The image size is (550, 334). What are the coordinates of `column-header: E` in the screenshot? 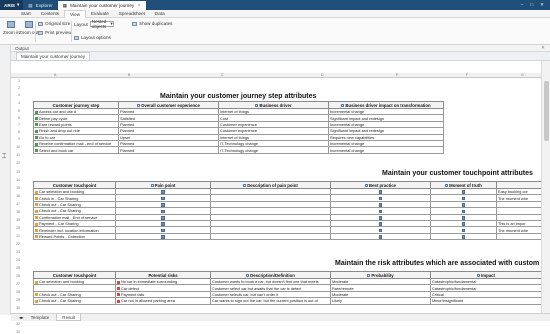 It's located at (397, 75).